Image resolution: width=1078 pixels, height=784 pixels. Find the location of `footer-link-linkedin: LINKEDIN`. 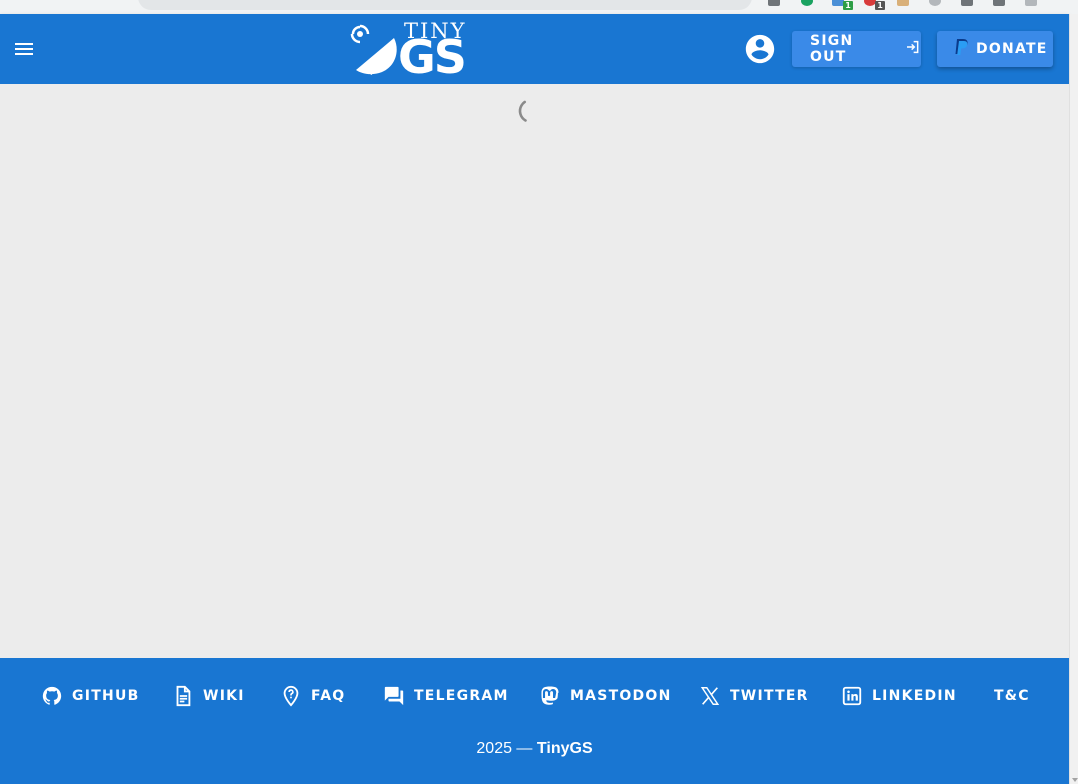

footer-link-linkedin: LINKEDIN is located at coordinates (898, 696).